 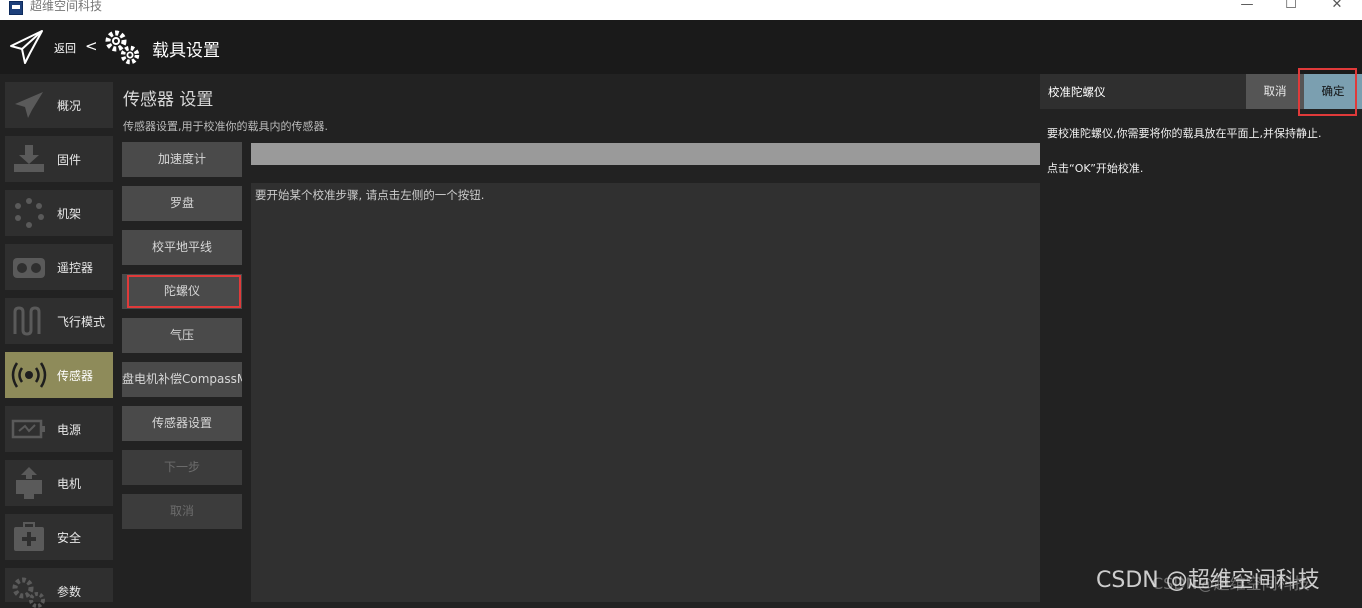 I want to click on remote-control-icon, so click(x=29, y=268).